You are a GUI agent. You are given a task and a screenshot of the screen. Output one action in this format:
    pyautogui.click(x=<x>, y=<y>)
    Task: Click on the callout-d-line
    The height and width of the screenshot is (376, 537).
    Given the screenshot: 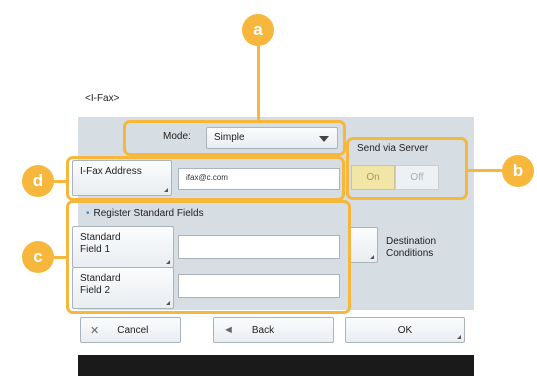 What is the action you would take?
    pyautogui.click(x=60, y=181)
    